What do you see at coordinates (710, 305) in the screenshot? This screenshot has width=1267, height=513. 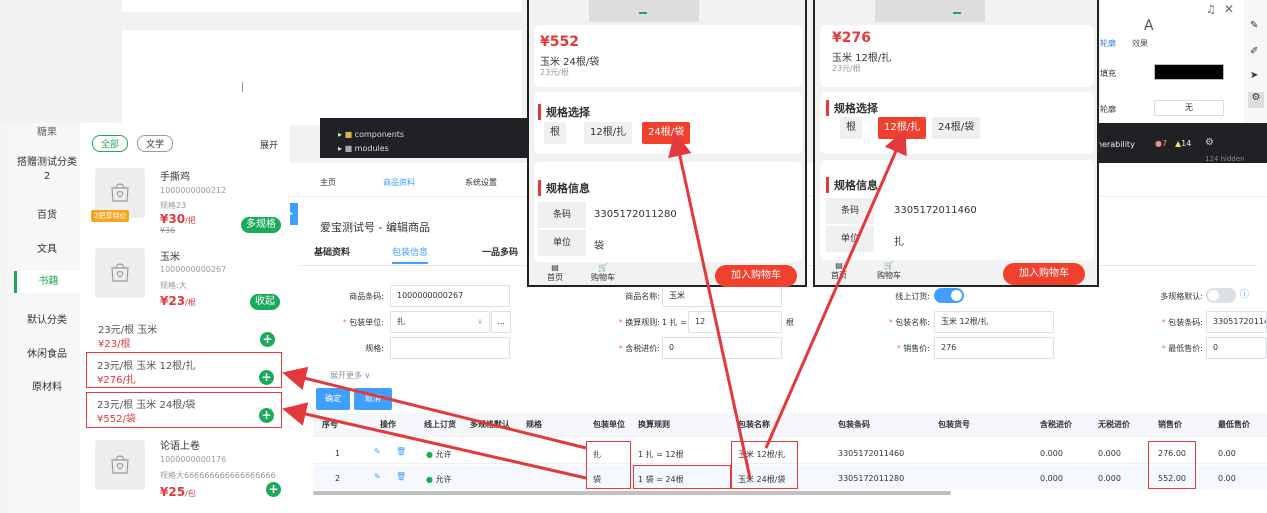 I see `arrow-to-left-phone-chip` at bounding box center [710, 305].